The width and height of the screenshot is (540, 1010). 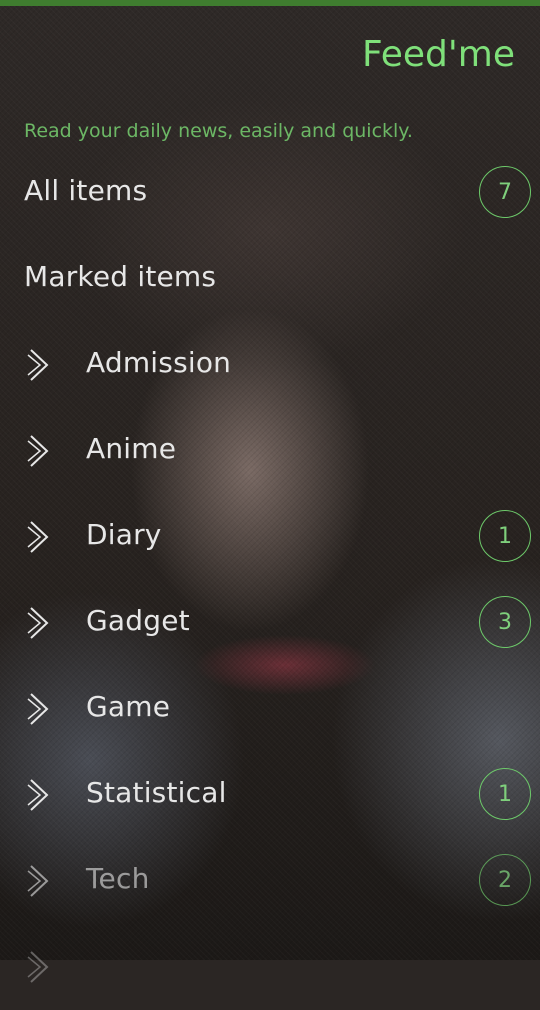 I want to click on top-accent-bar, so click(x=270, y=3).